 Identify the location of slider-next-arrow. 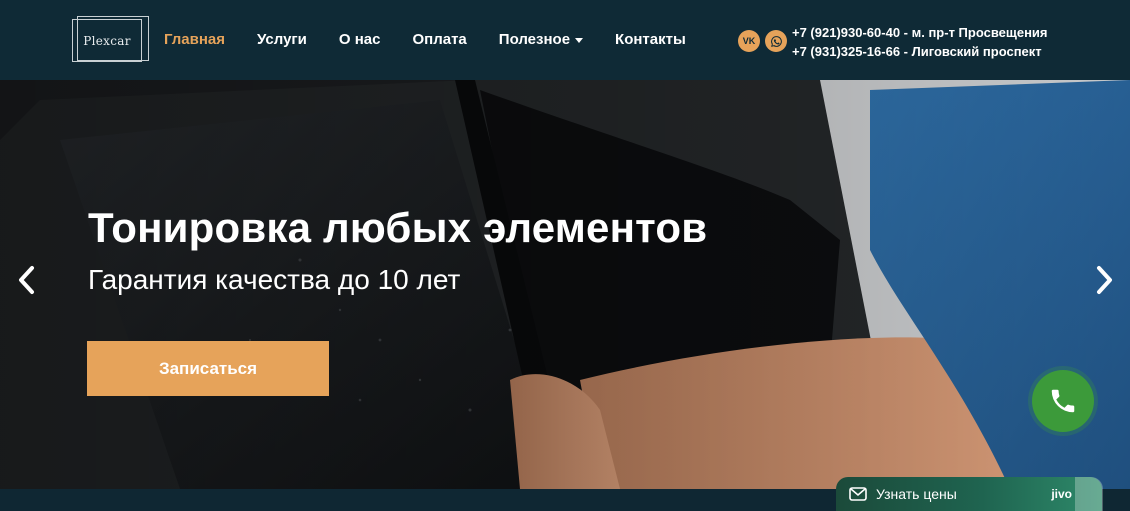
(1104, 280).